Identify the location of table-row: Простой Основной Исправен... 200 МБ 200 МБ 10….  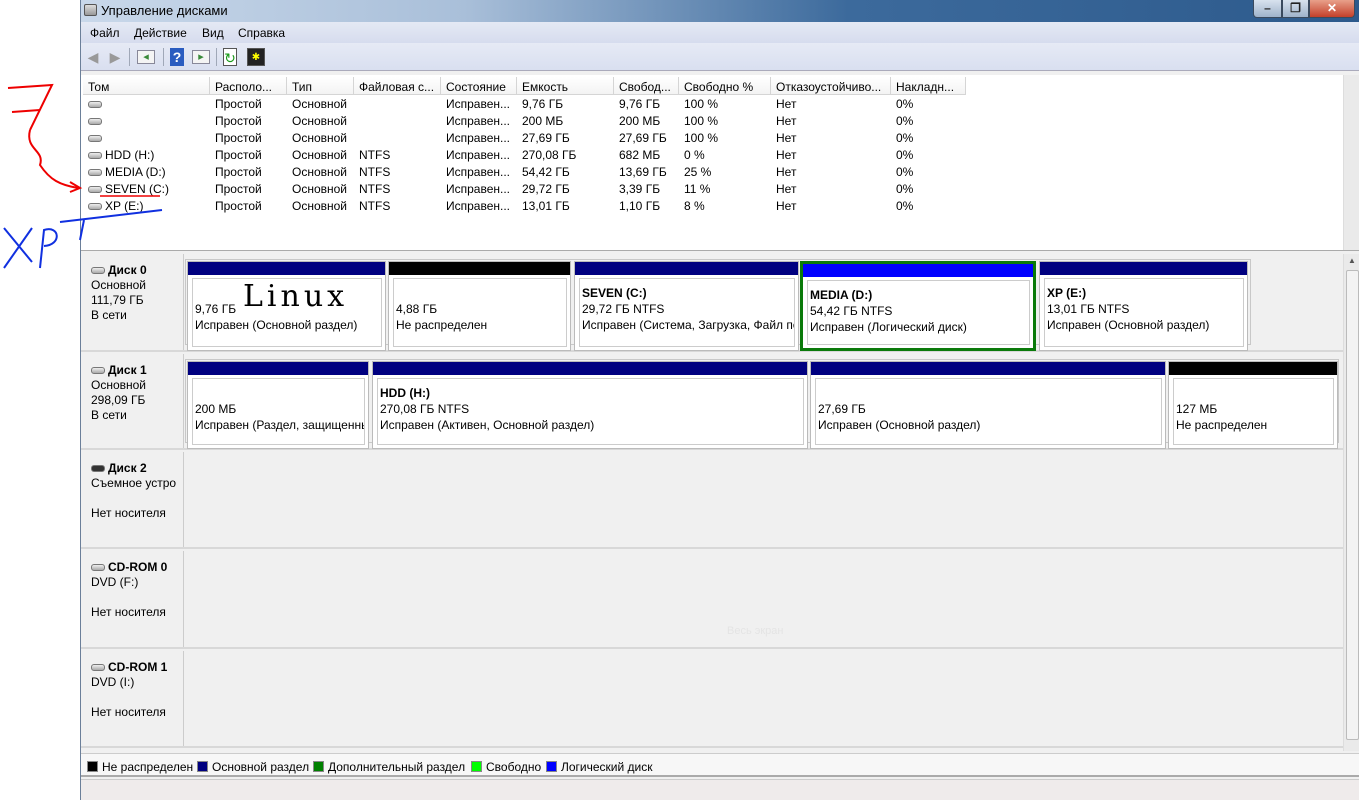
(711, 120).